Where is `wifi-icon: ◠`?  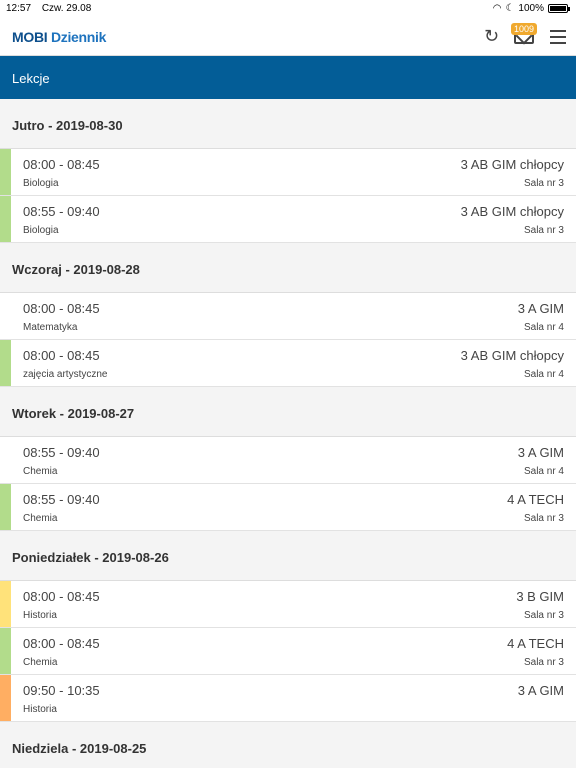 wifi-icon: ◠ is located at coordinates (497, 8).